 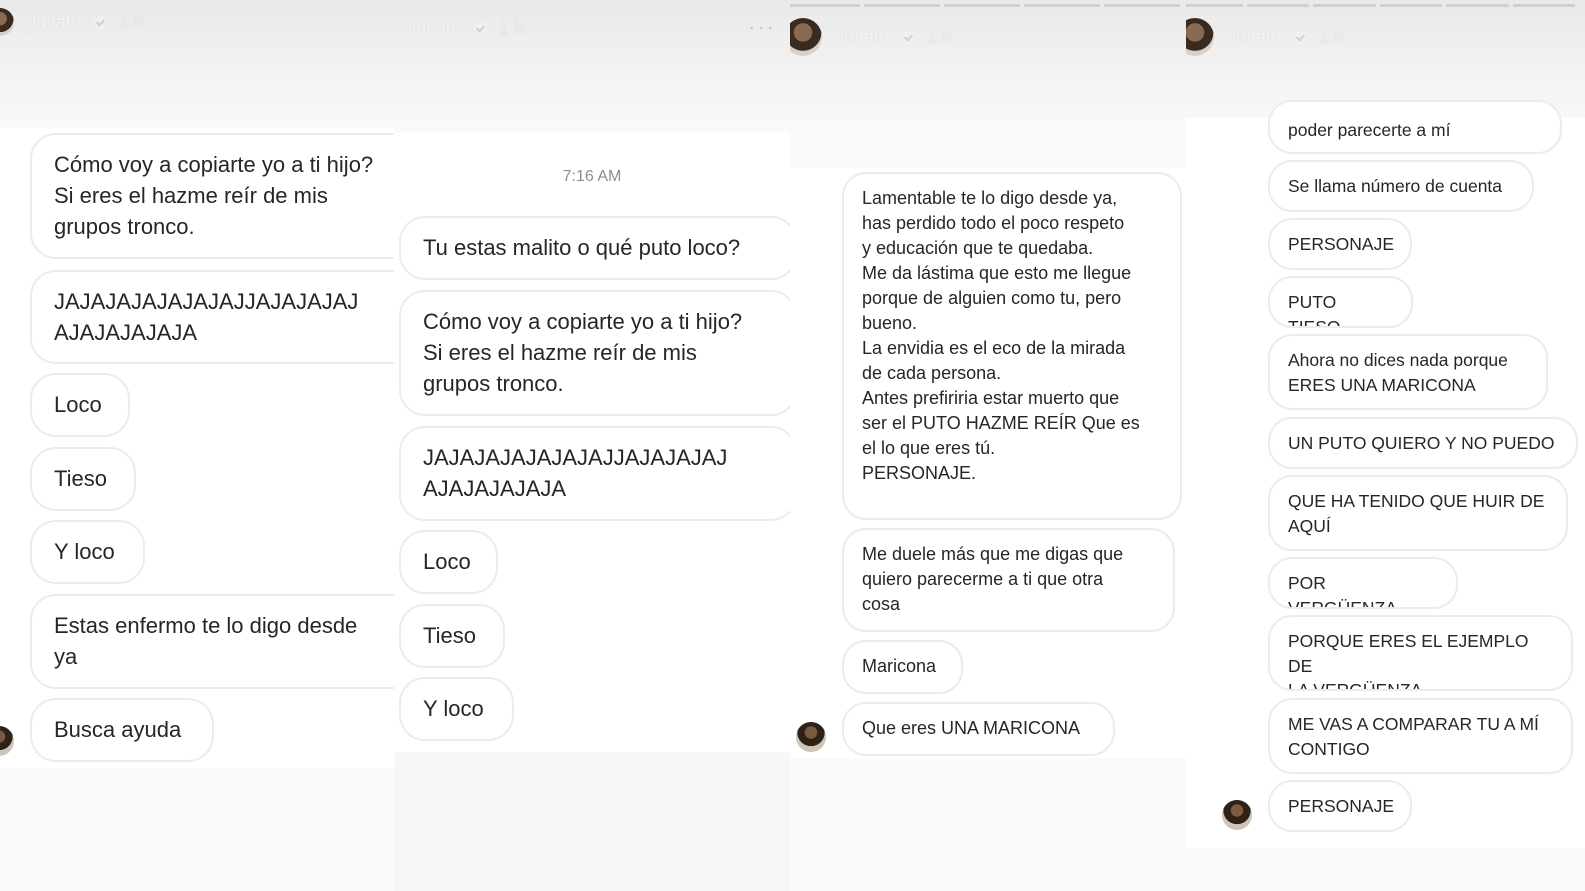 What do you see at coordinates (122, 730) in the screenshot?
I see `message-bubble: Busca ayuda` at bounding box center [122, 730].